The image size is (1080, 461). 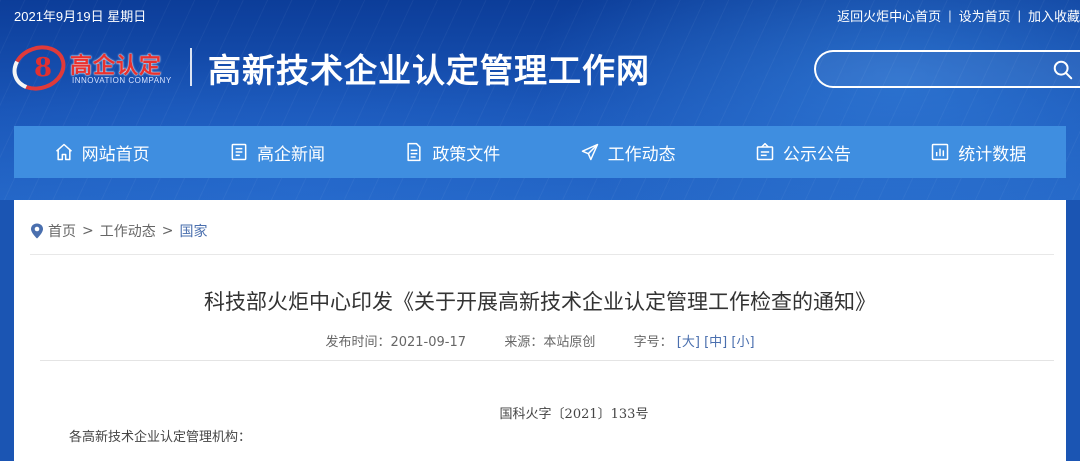 What do you see at coordinates (524, 342) in the screenshot?
I see `source-label: 来源：` at bounding box center [524, 342].